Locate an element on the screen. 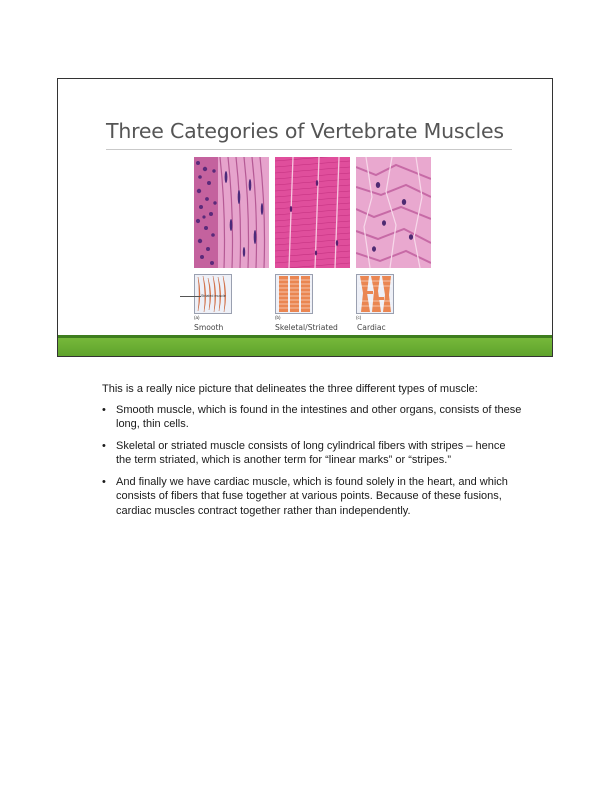 This screenshot has height=792, width=612. smooth-muscle-micrograph is located at coordinates (231, 212).